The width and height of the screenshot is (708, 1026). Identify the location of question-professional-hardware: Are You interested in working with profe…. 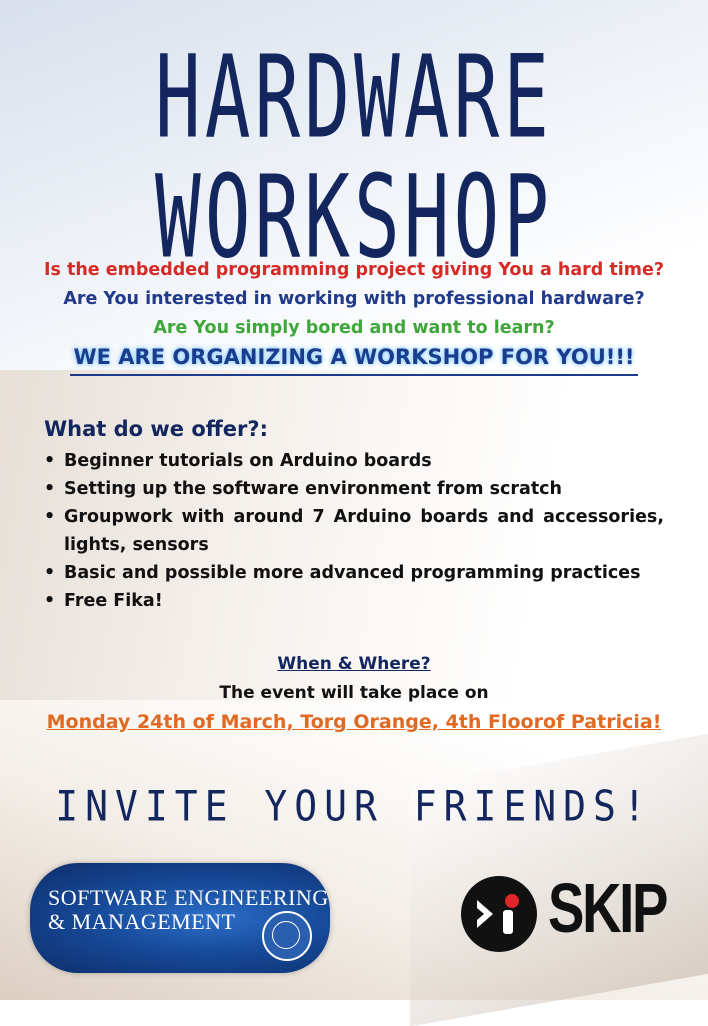
(354, 299).